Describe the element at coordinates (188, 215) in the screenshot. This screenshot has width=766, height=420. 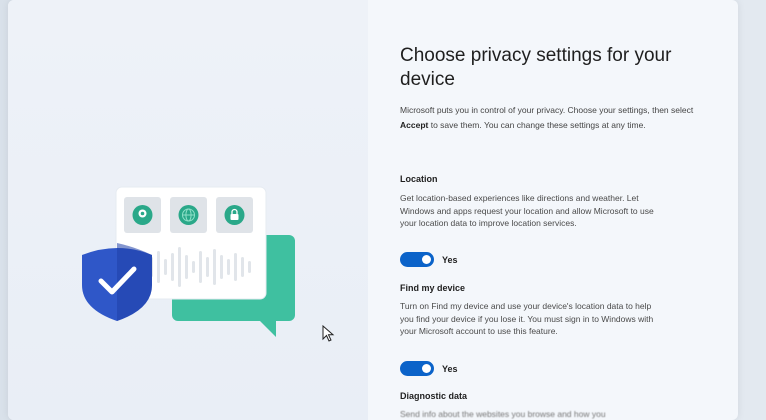
I see `globe-icon` at that location.